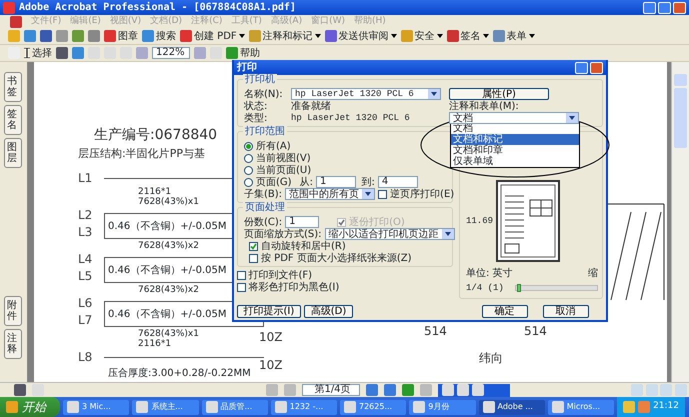 The height and width of the screenshot is (417, 689). I want to click on toolbar-label: 注释和标记, so click(287, 37).